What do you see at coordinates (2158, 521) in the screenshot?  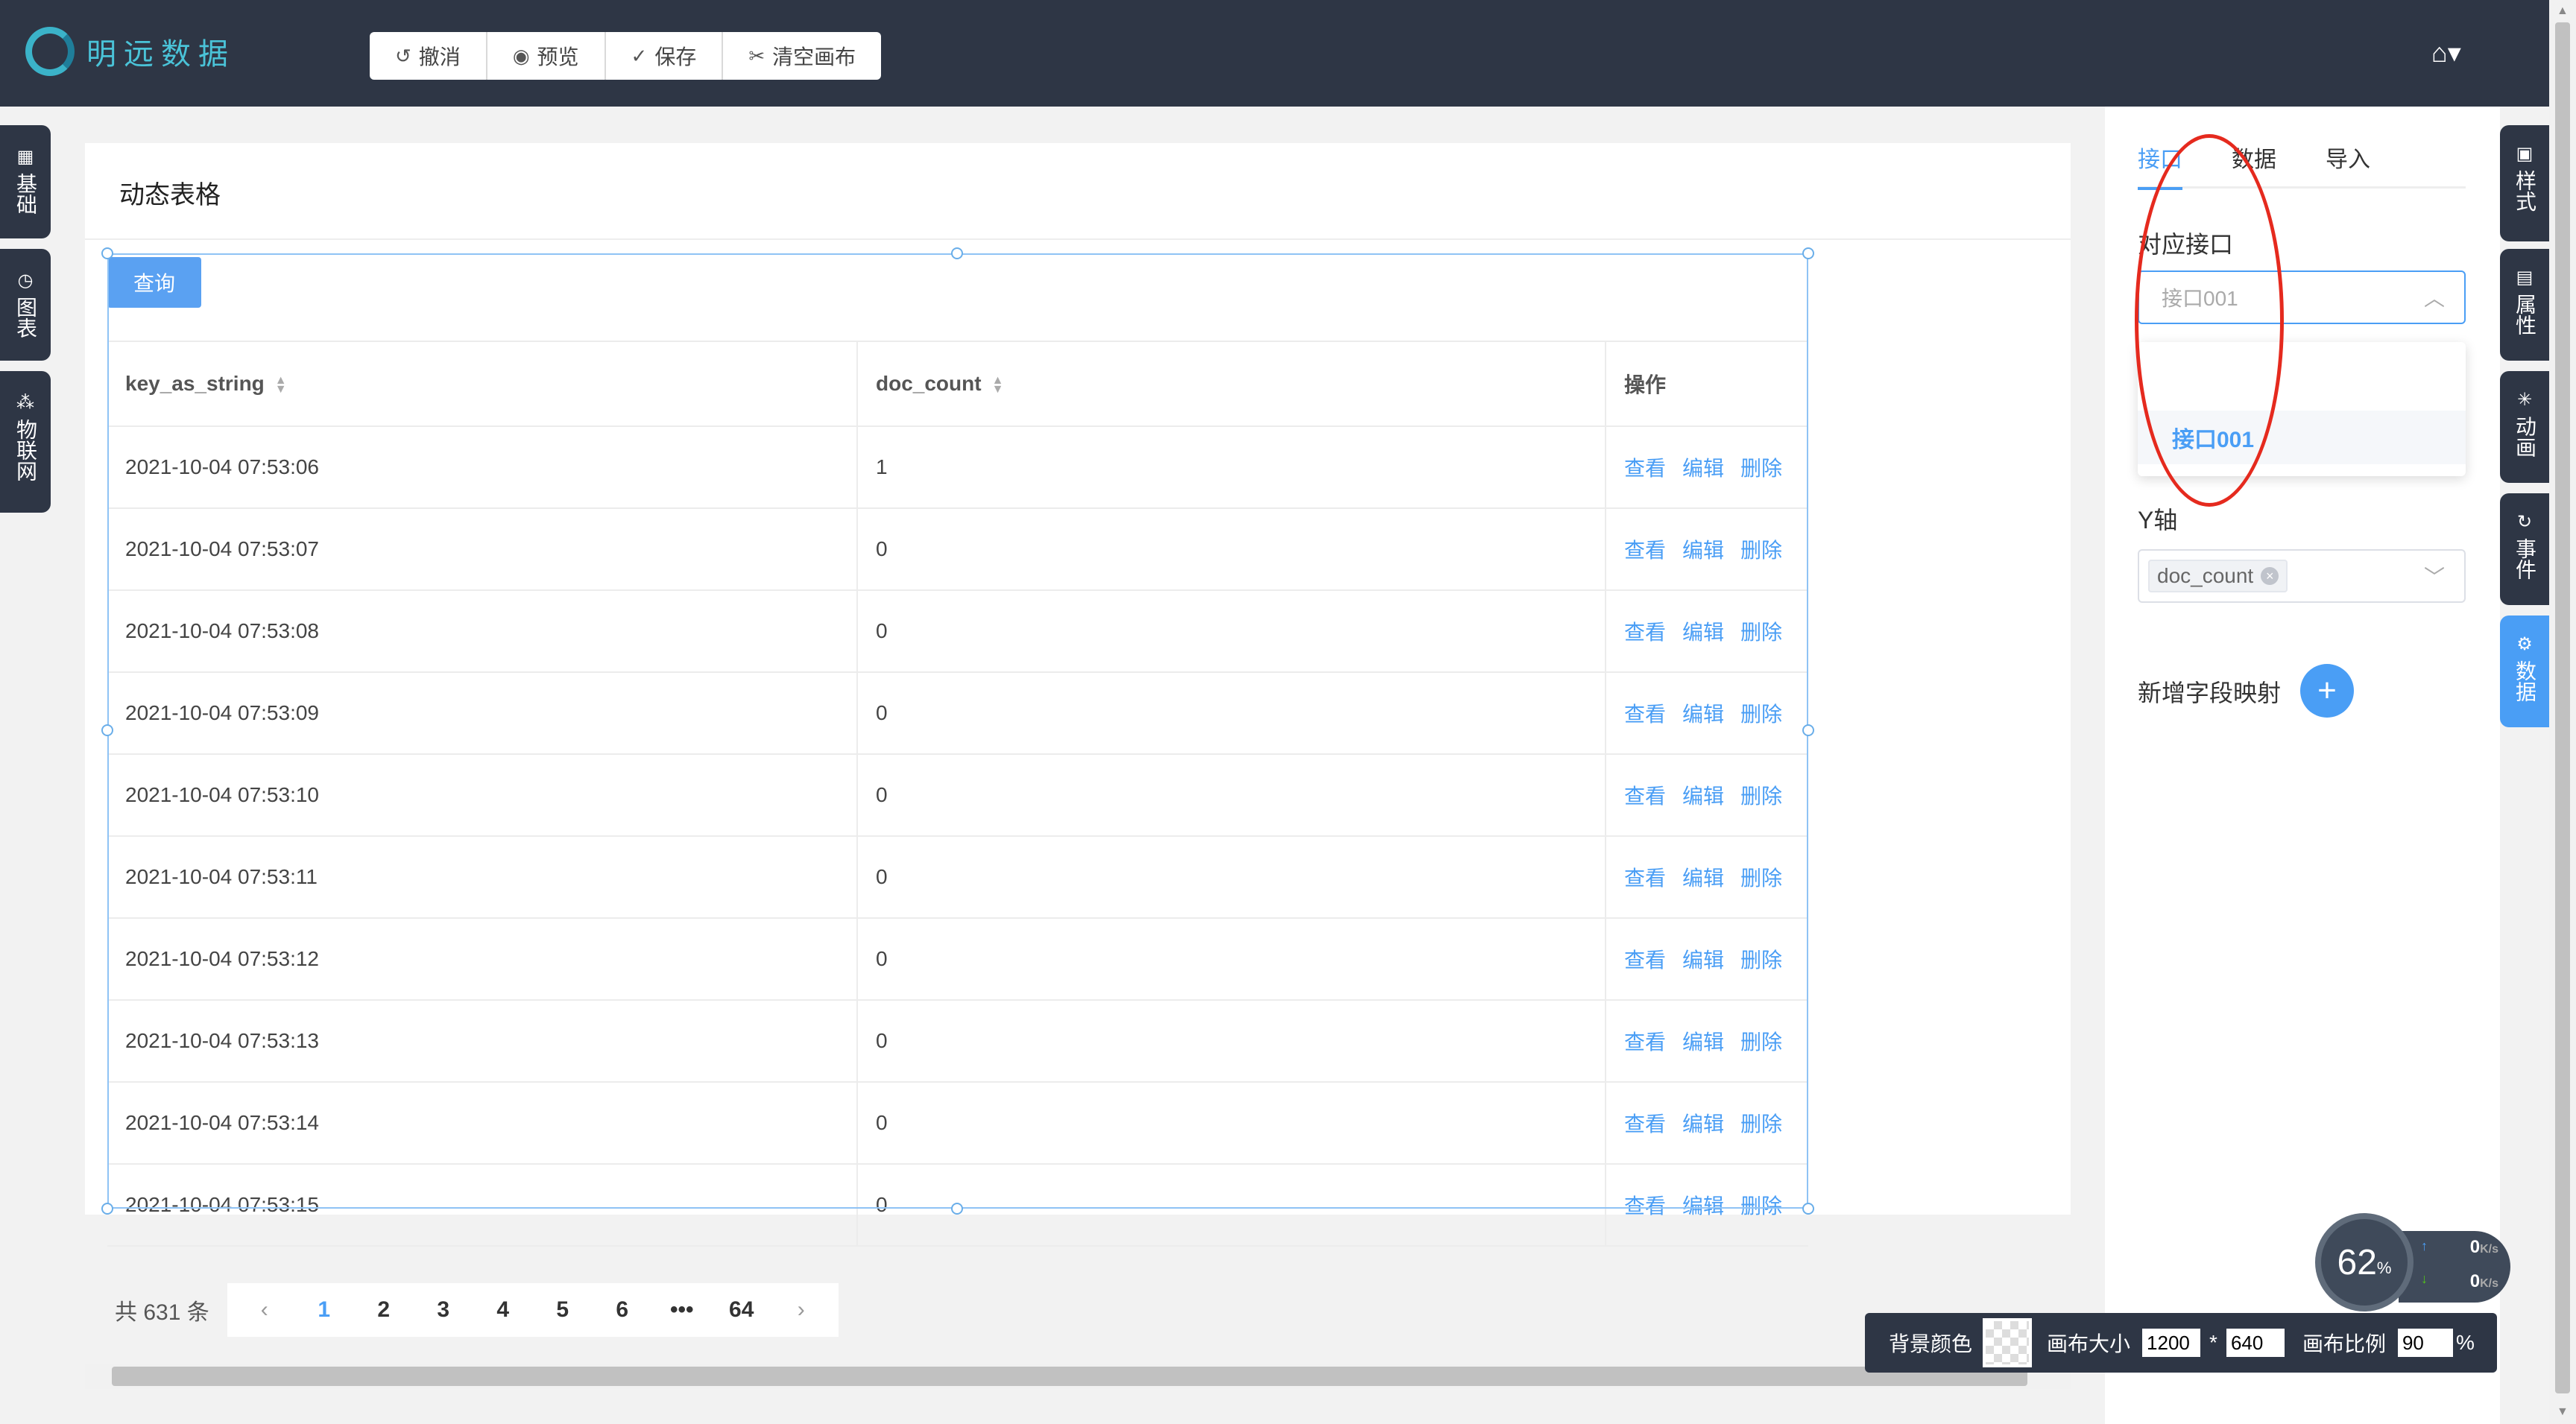 I see `y-axis-label: Y轴` at bounding box center [2158, 521].